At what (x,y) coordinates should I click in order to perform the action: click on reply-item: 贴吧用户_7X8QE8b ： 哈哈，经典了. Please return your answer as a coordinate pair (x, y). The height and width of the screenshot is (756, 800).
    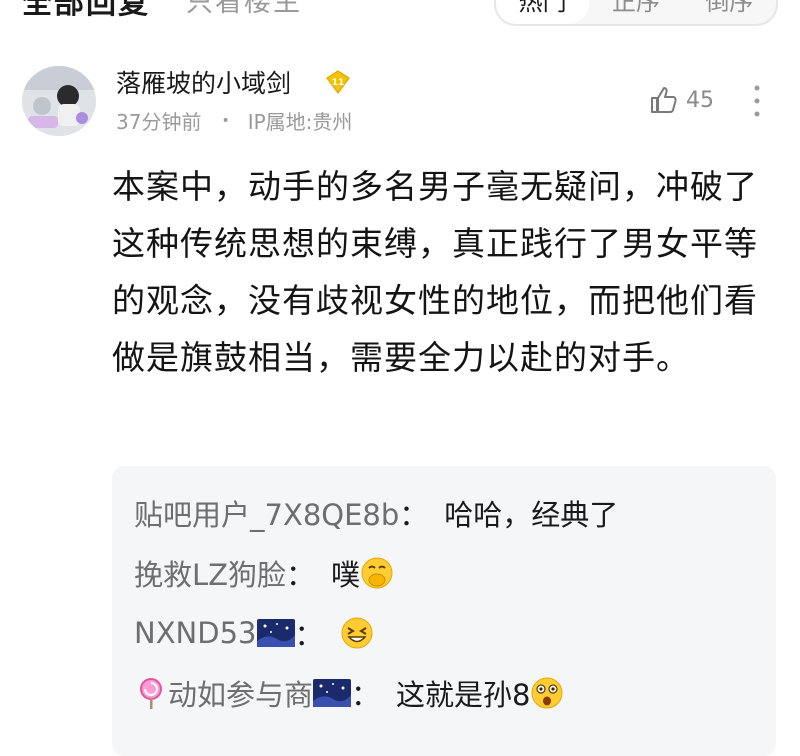
    Looking at the image, I should click on (376, 513).